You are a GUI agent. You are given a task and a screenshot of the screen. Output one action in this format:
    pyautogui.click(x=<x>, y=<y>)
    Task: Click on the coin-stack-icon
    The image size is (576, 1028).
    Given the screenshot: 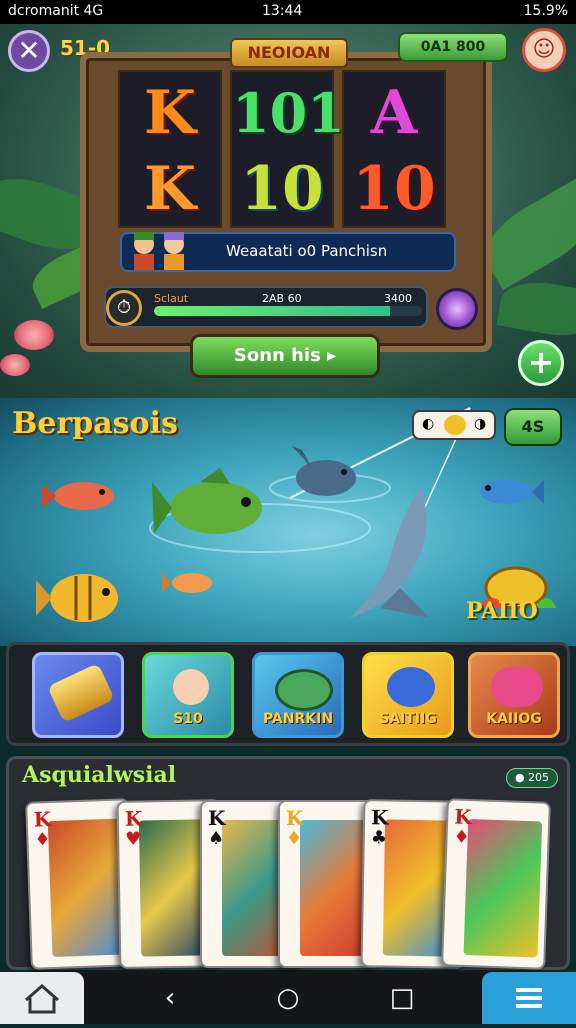 What is the action you would take?
    pyautogui.click(x=304, y=690)
    